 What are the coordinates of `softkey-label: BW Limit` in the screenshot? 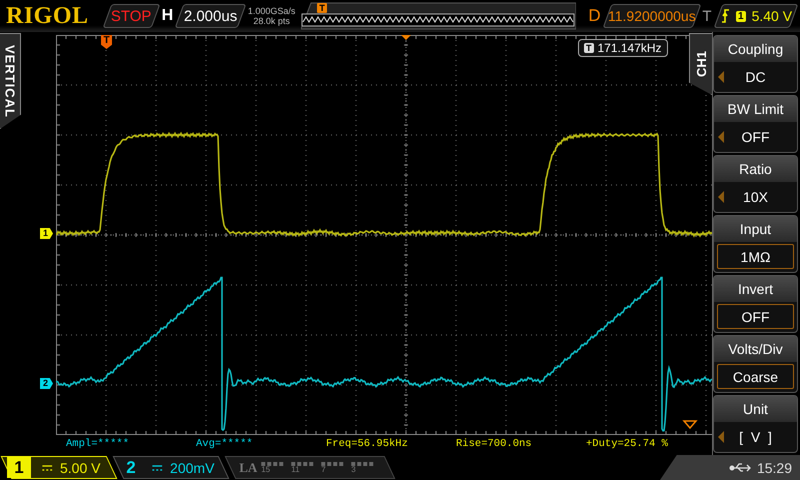 It's located at (755, 109).